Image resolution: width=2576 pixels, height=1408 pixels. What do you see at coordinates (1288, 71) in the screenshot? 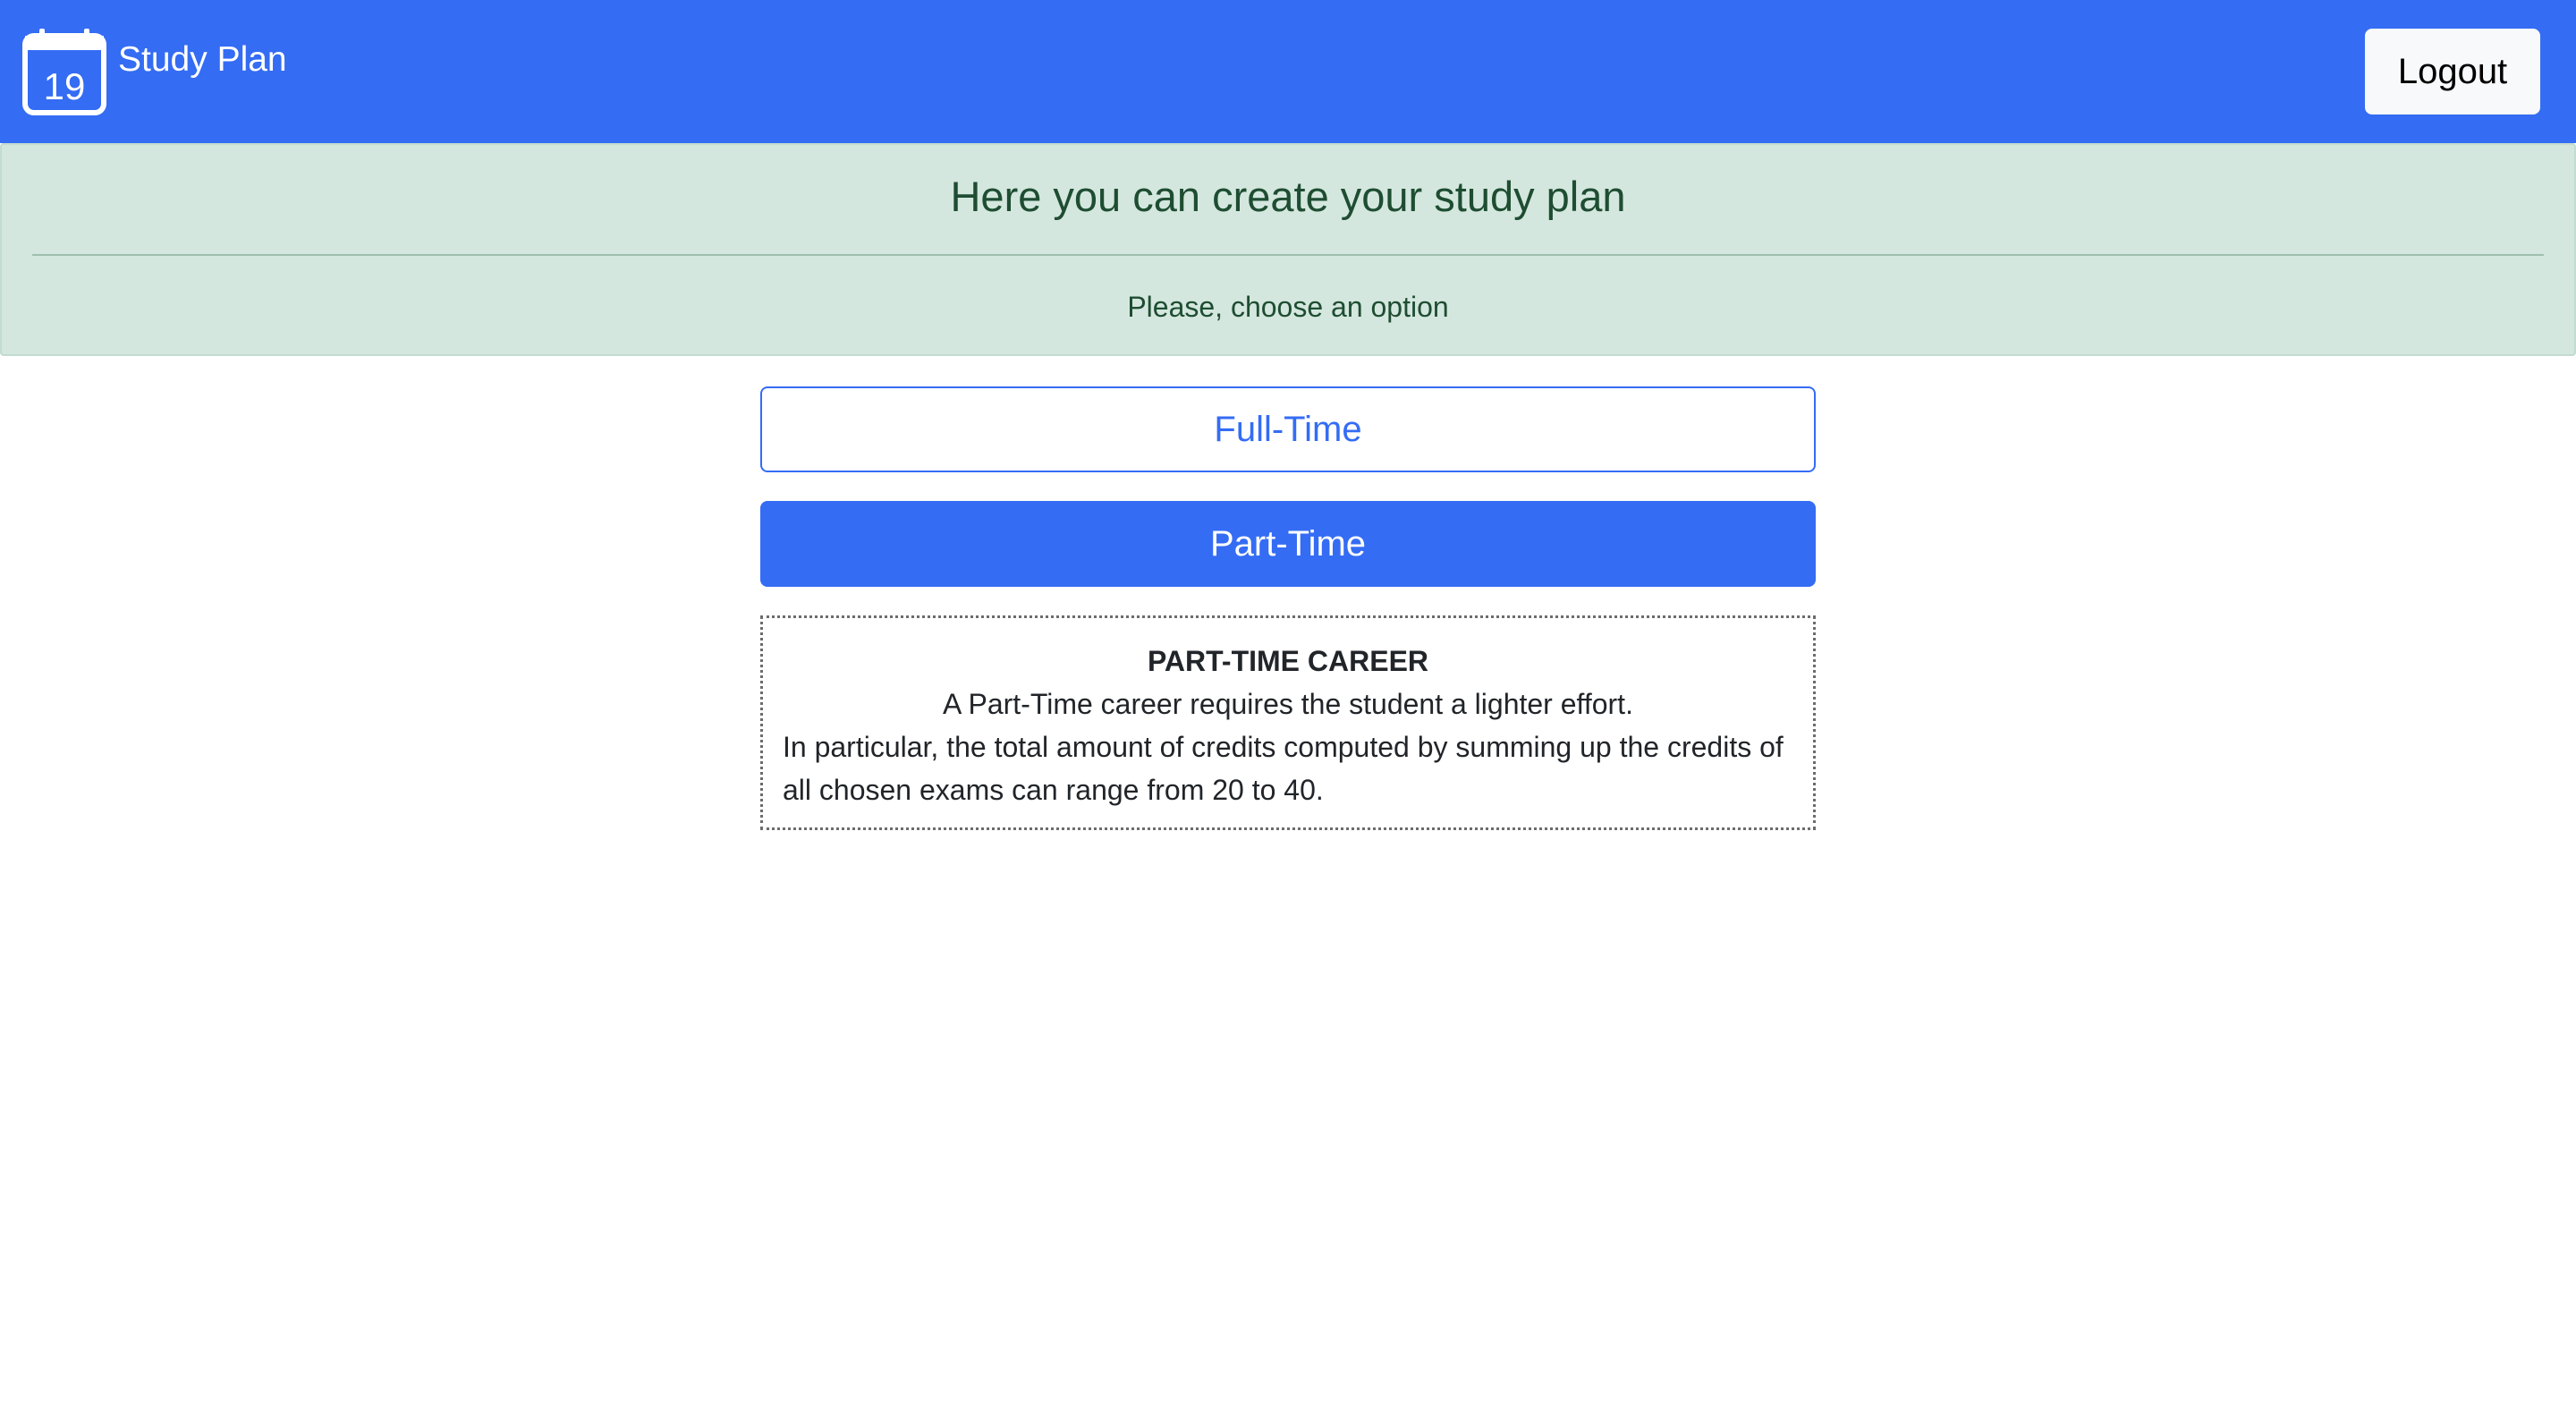
I see `navbar: 19 Study Plan Logout` at bounding box center [1288, 71].